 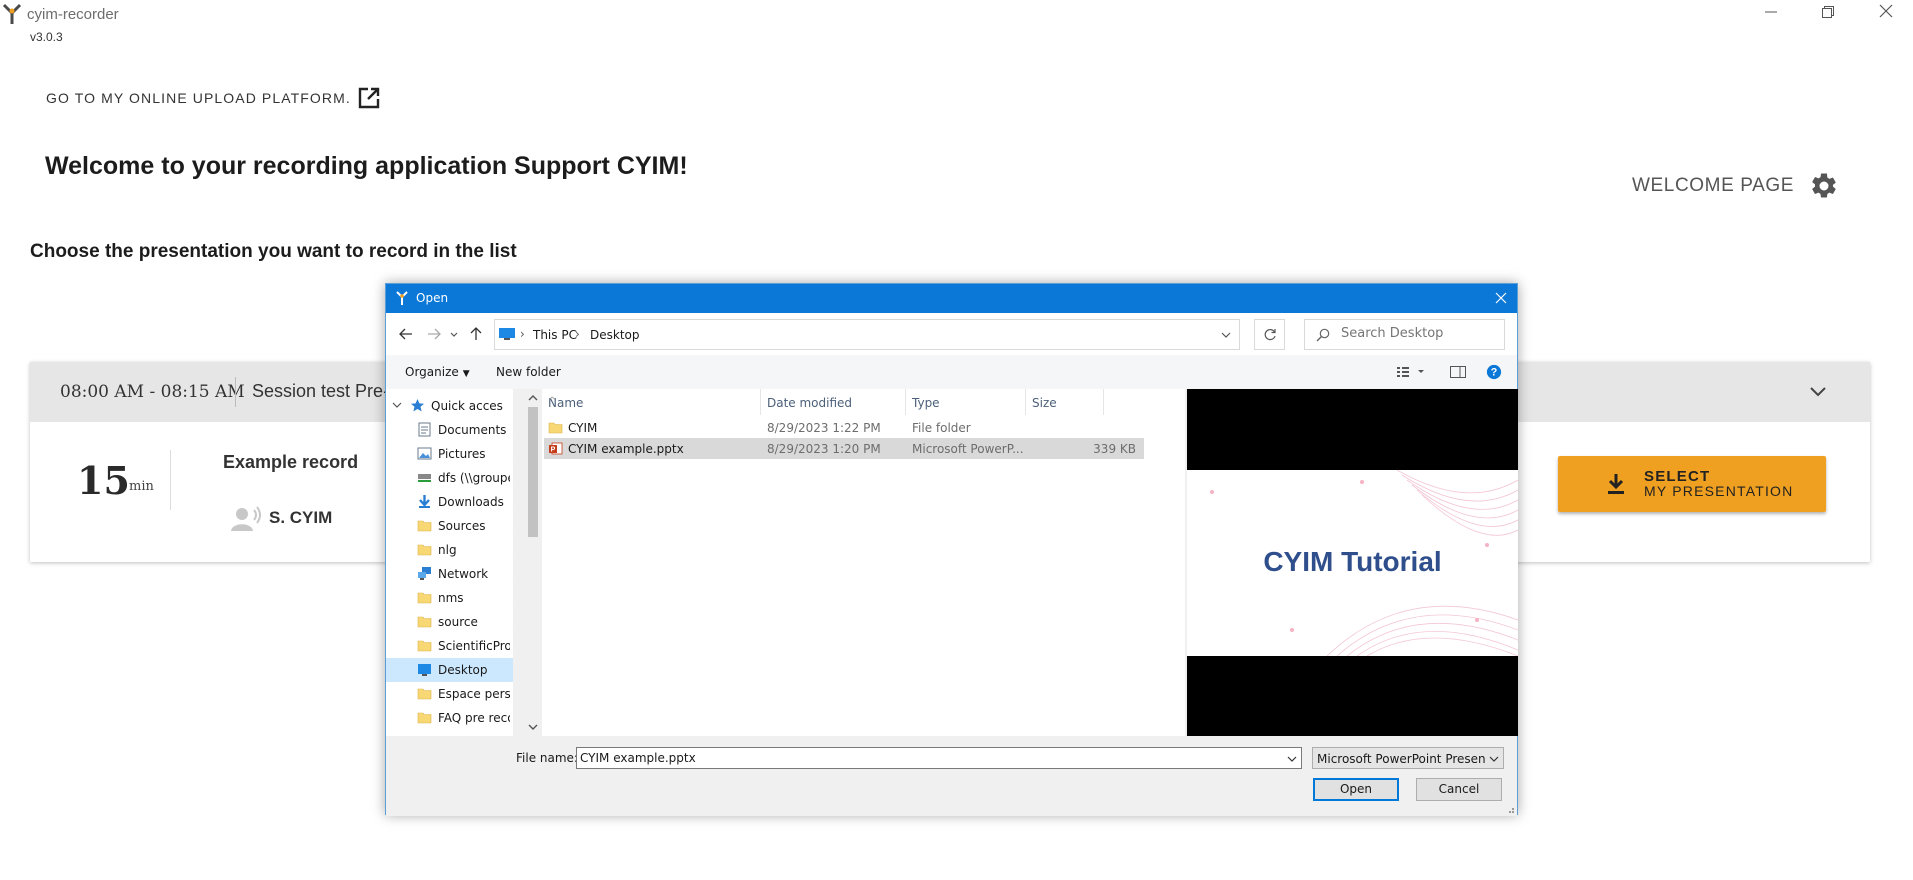 I want to click on nav-pane-scrollbar, so click(x=533, y=562).